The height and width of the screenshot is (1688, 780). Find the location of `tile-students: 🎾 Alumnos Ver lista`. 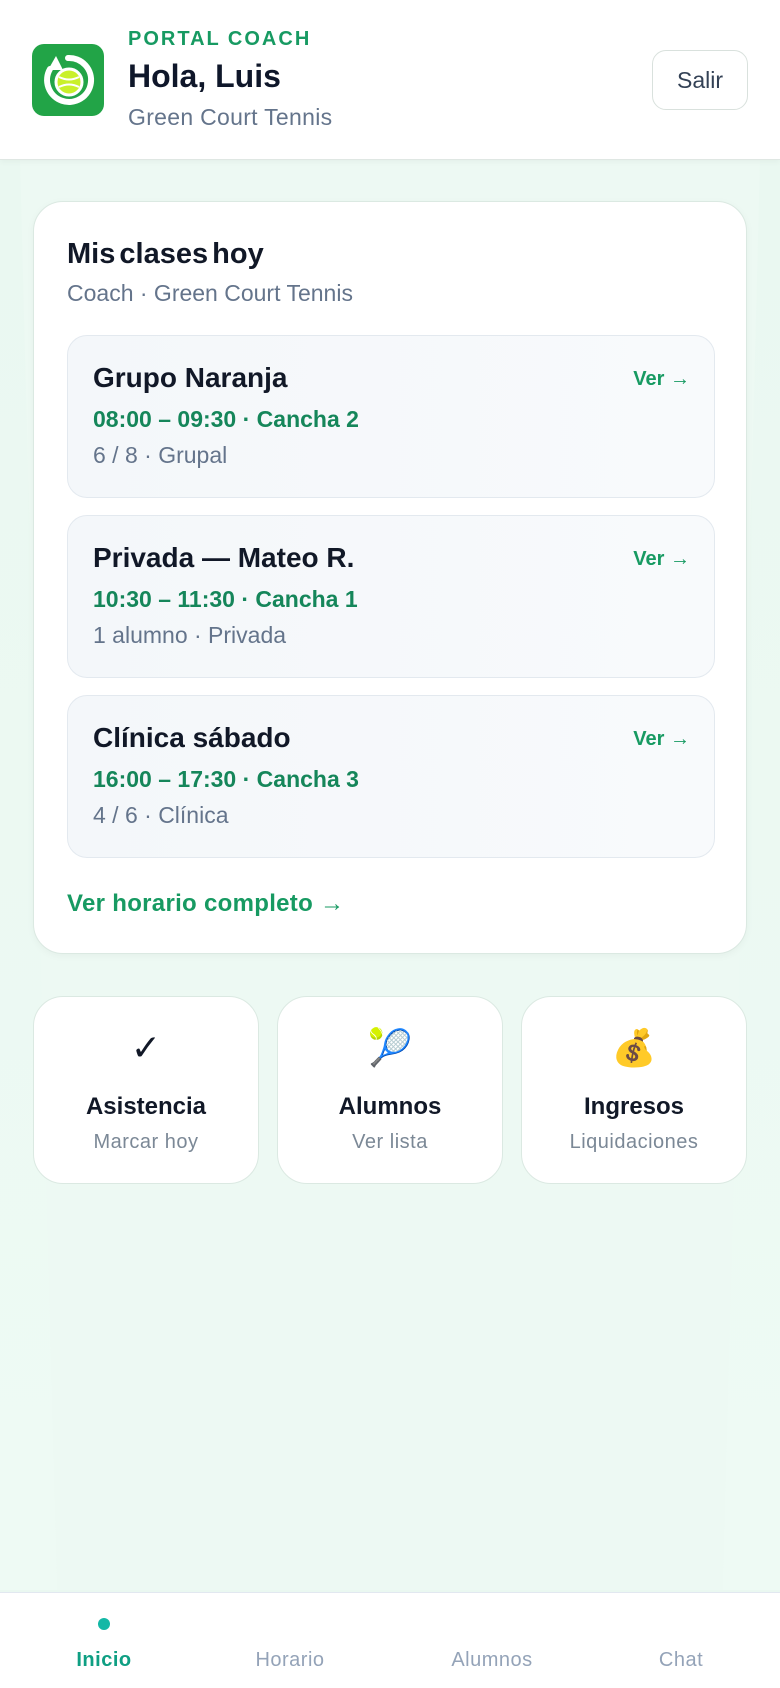

tile-students: 🎾 Alumnos Ver lista is located at coordinates (390, 1090).